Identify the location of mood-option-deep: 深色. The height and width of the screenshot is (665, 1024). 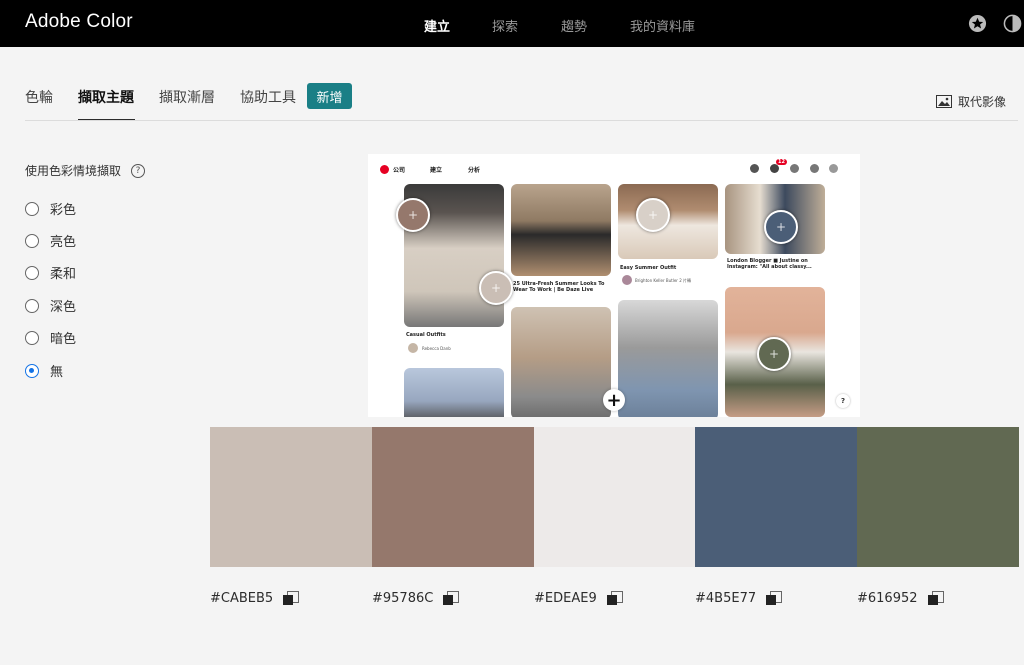
(50, 305).